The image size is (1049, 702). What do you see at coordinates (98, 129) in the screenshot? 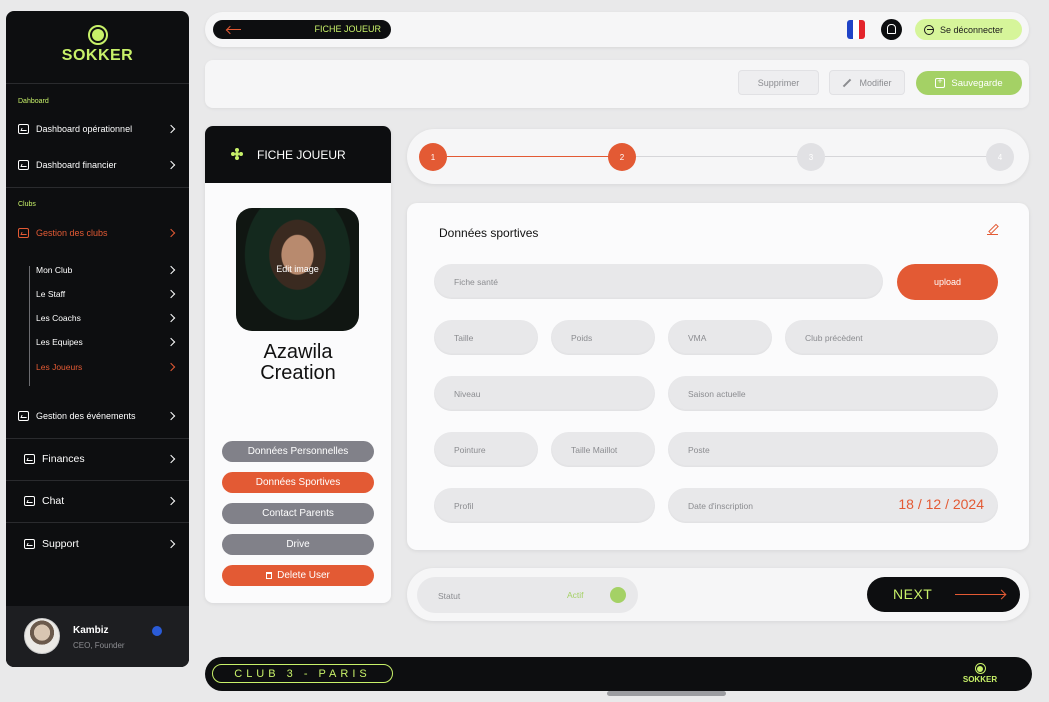
I see `sidebar-item-dashboard-operationnel: Dashboard opérationnel` at bounding box center [98, 129].